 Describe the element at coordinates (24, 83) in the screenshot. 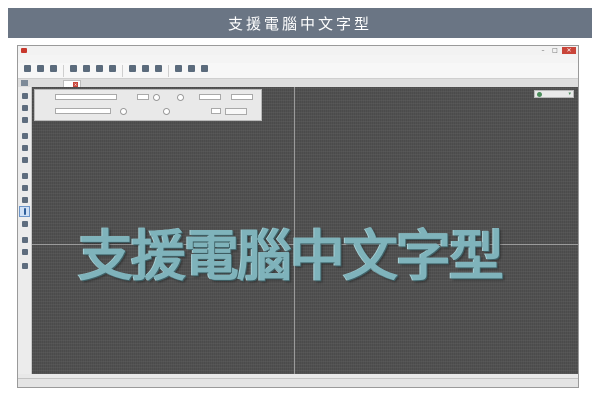

I see `home-tab-icon` at that location.